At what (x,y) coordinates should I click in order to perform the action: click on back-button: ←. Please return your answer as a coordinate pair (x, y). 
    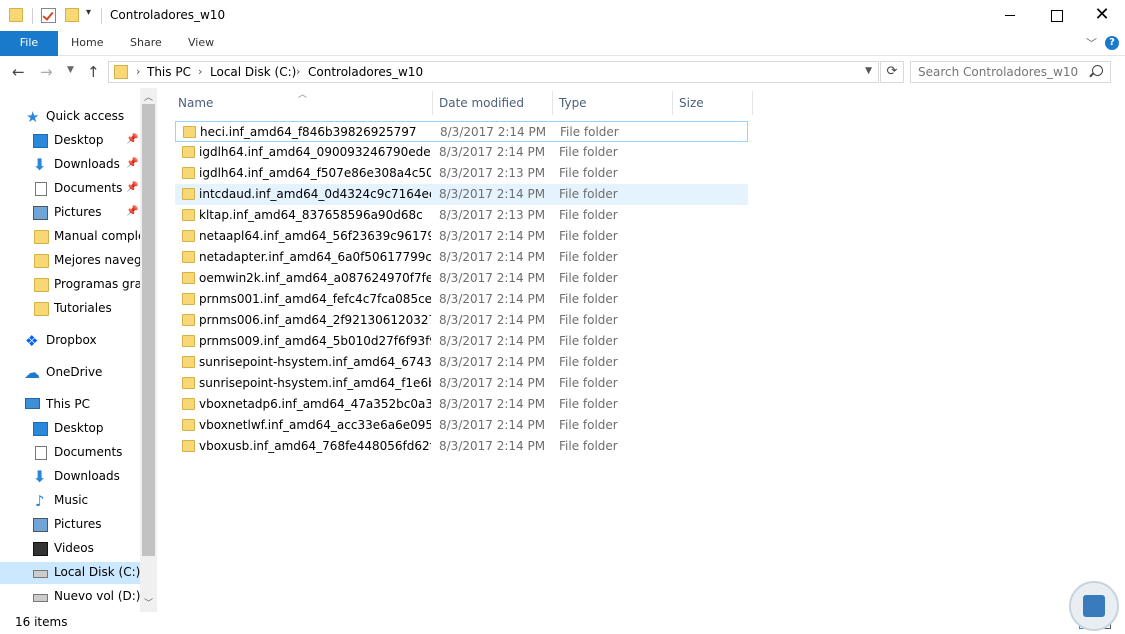
    Looking at the image, I should click on (18, 72).